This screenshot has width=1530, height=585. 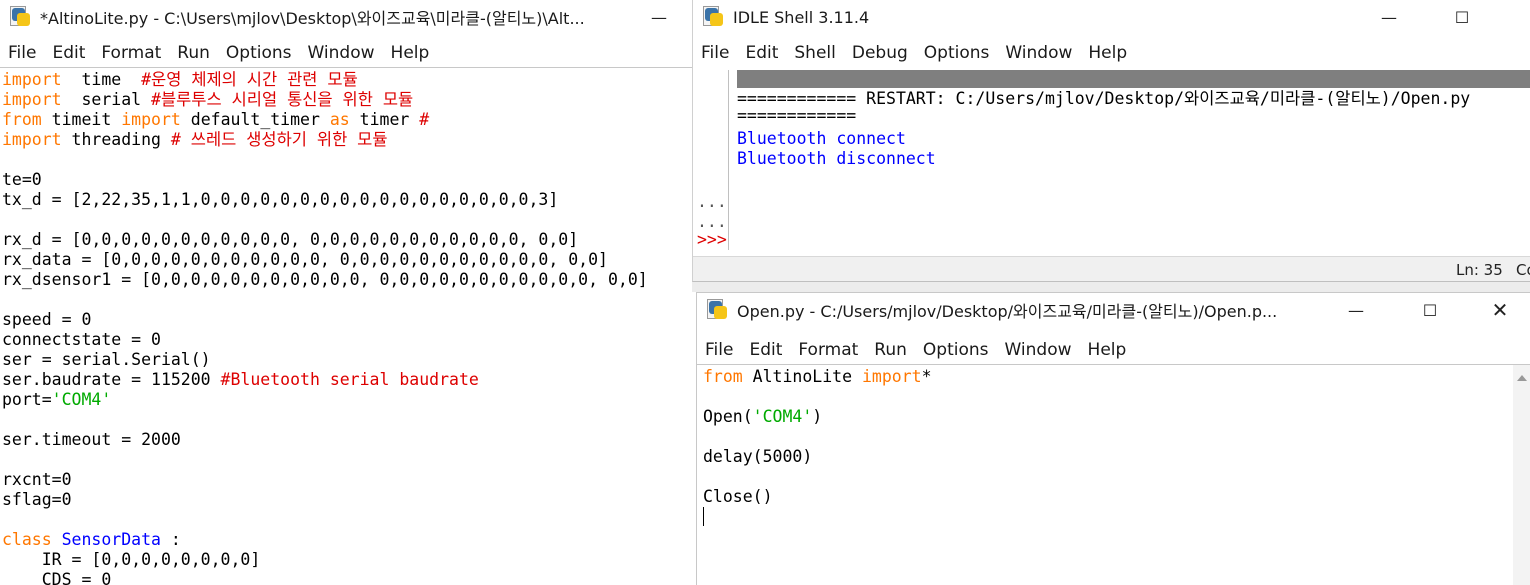 I want to click on column-number: Co, so click(x=1523, y=270).